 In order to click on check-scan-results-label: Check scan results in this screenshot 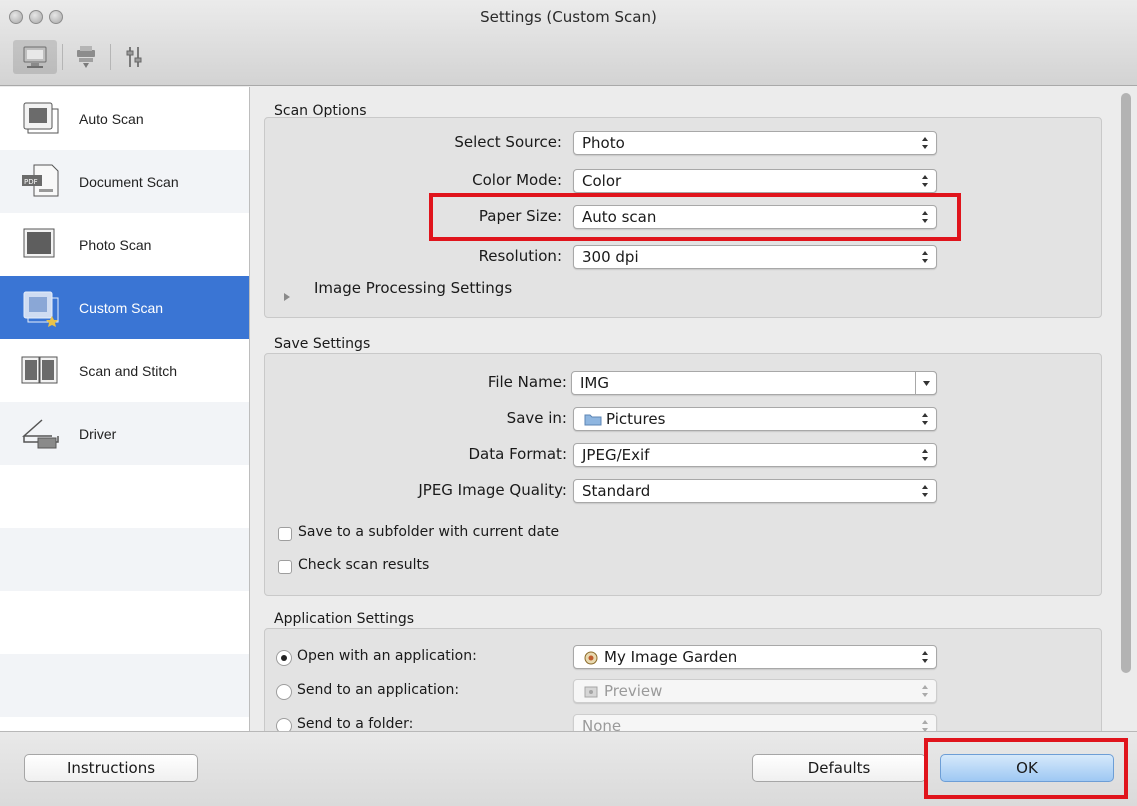, I will do `click(363, 565)`.